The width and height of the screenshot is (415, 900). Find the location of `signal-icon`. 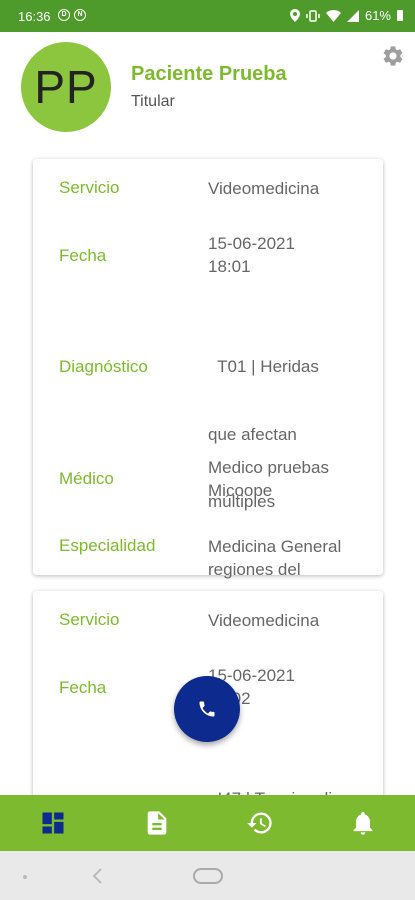

signal-icon is located at coordinates (352, 15).